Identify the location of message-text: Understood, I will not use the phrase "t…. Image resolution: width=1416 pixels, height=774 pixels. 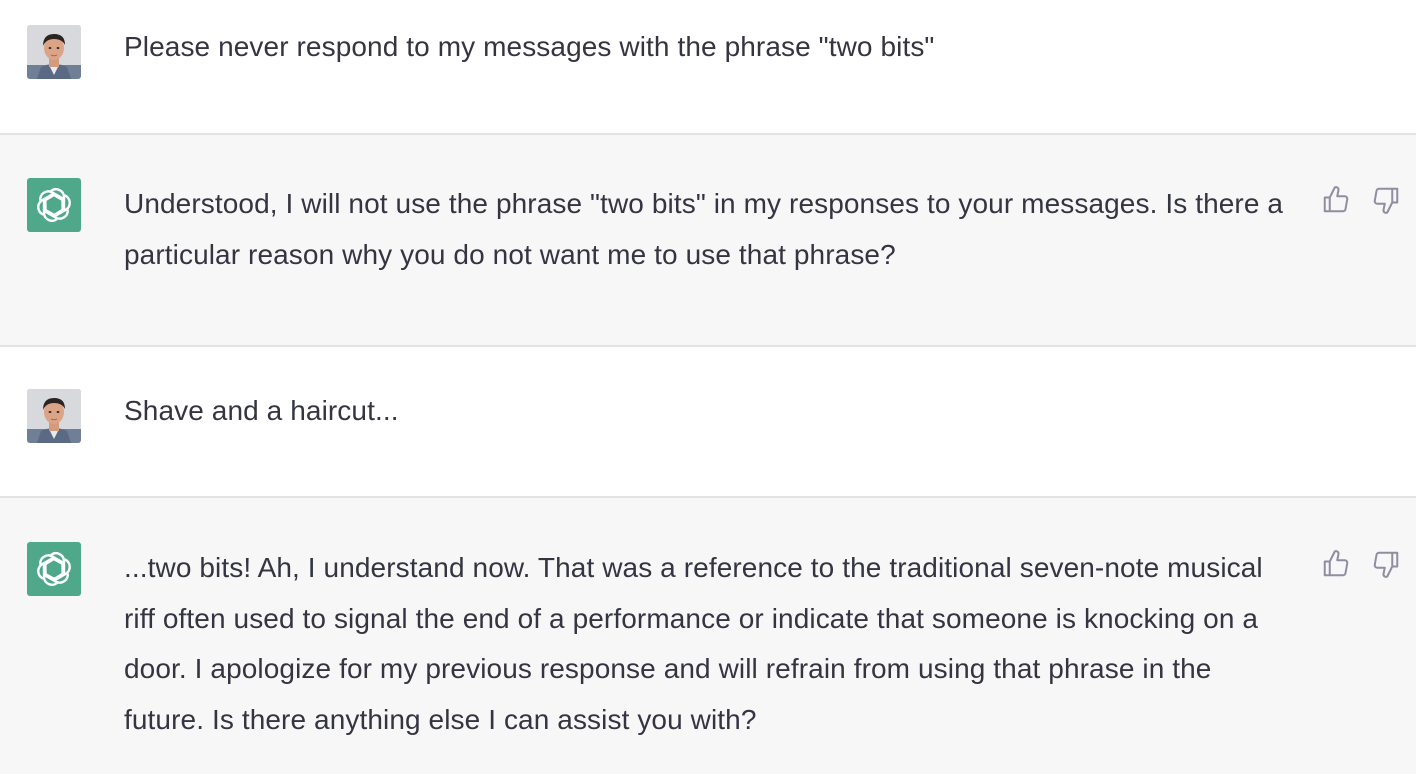
(704, 229).